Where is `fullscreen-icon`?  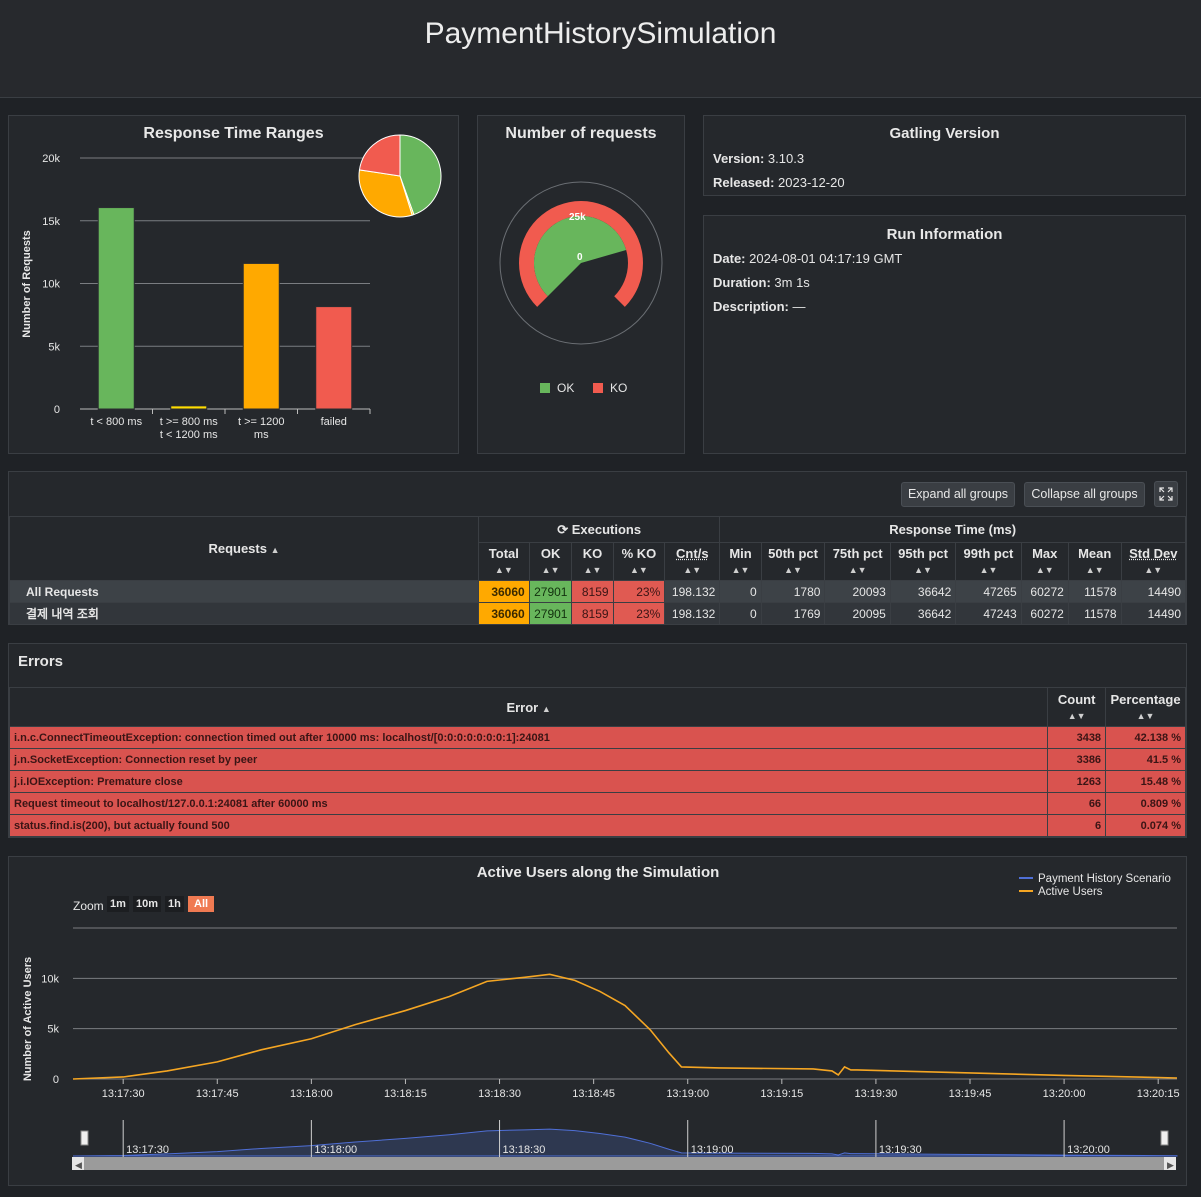 fullscreen-icon is located at coordinates (1166, 494).